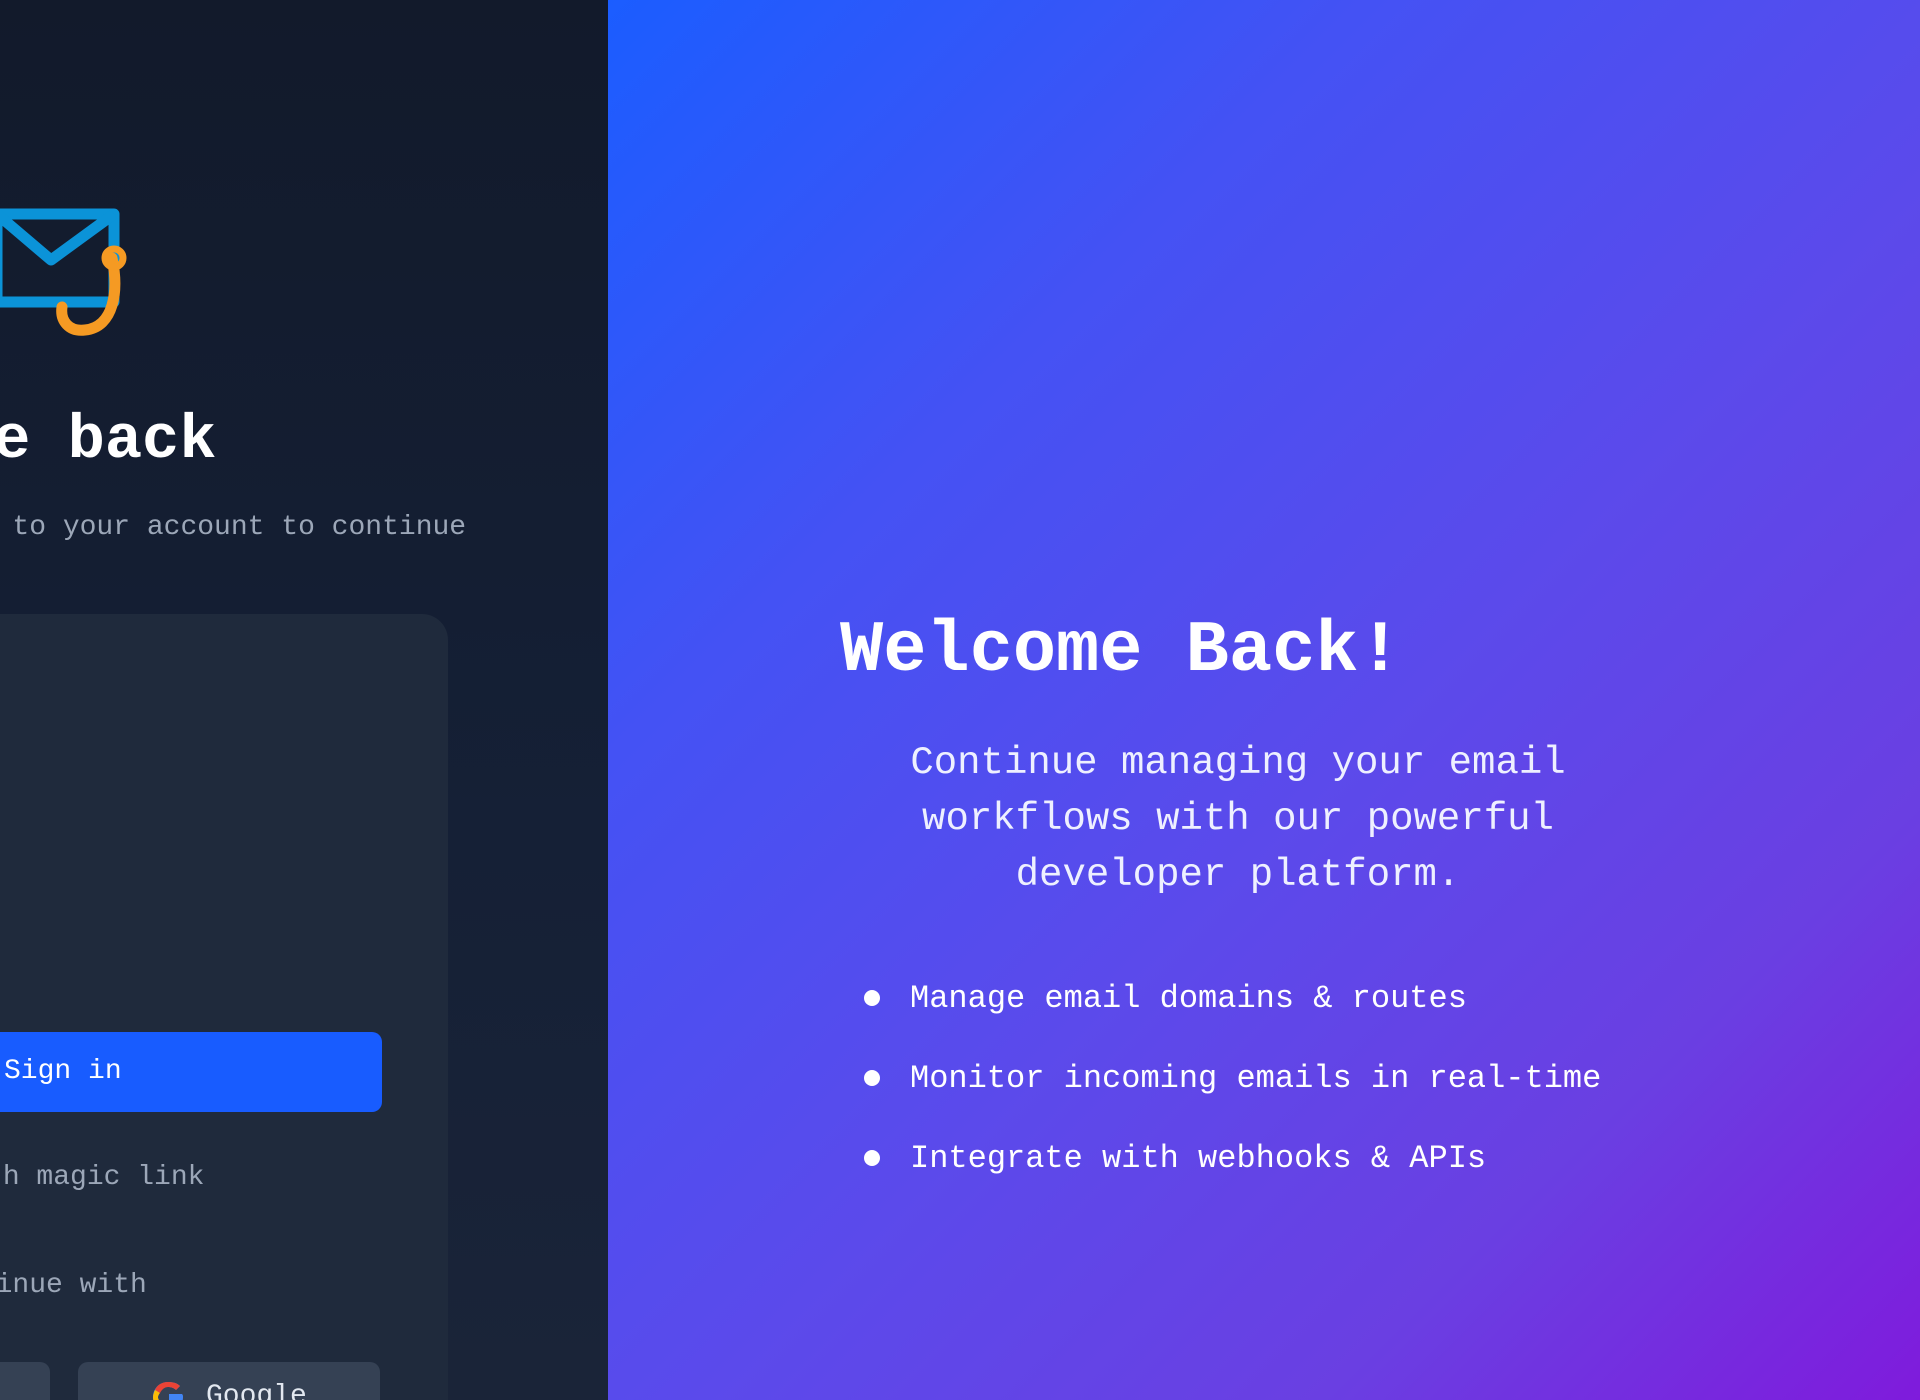 The height and width of the screenshot is (1400, 1920). I want to click on feature-item: Integrate with webhooks & APIs, so click(1232, 1176).